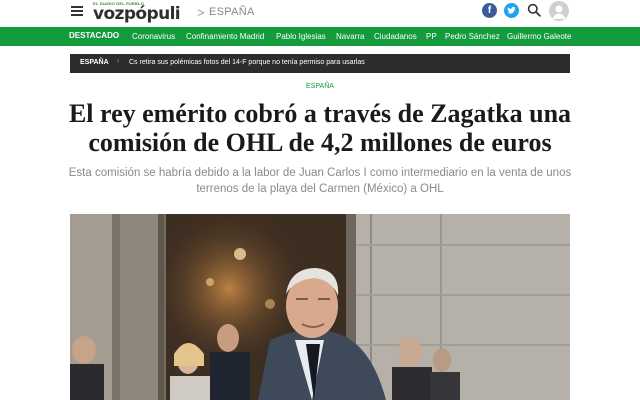 The height and width of the screenshot is (400, 640). Describe the element at coordinates (94, 35) in the screenshot. I see `featured-label: DESTACADO` at that location.